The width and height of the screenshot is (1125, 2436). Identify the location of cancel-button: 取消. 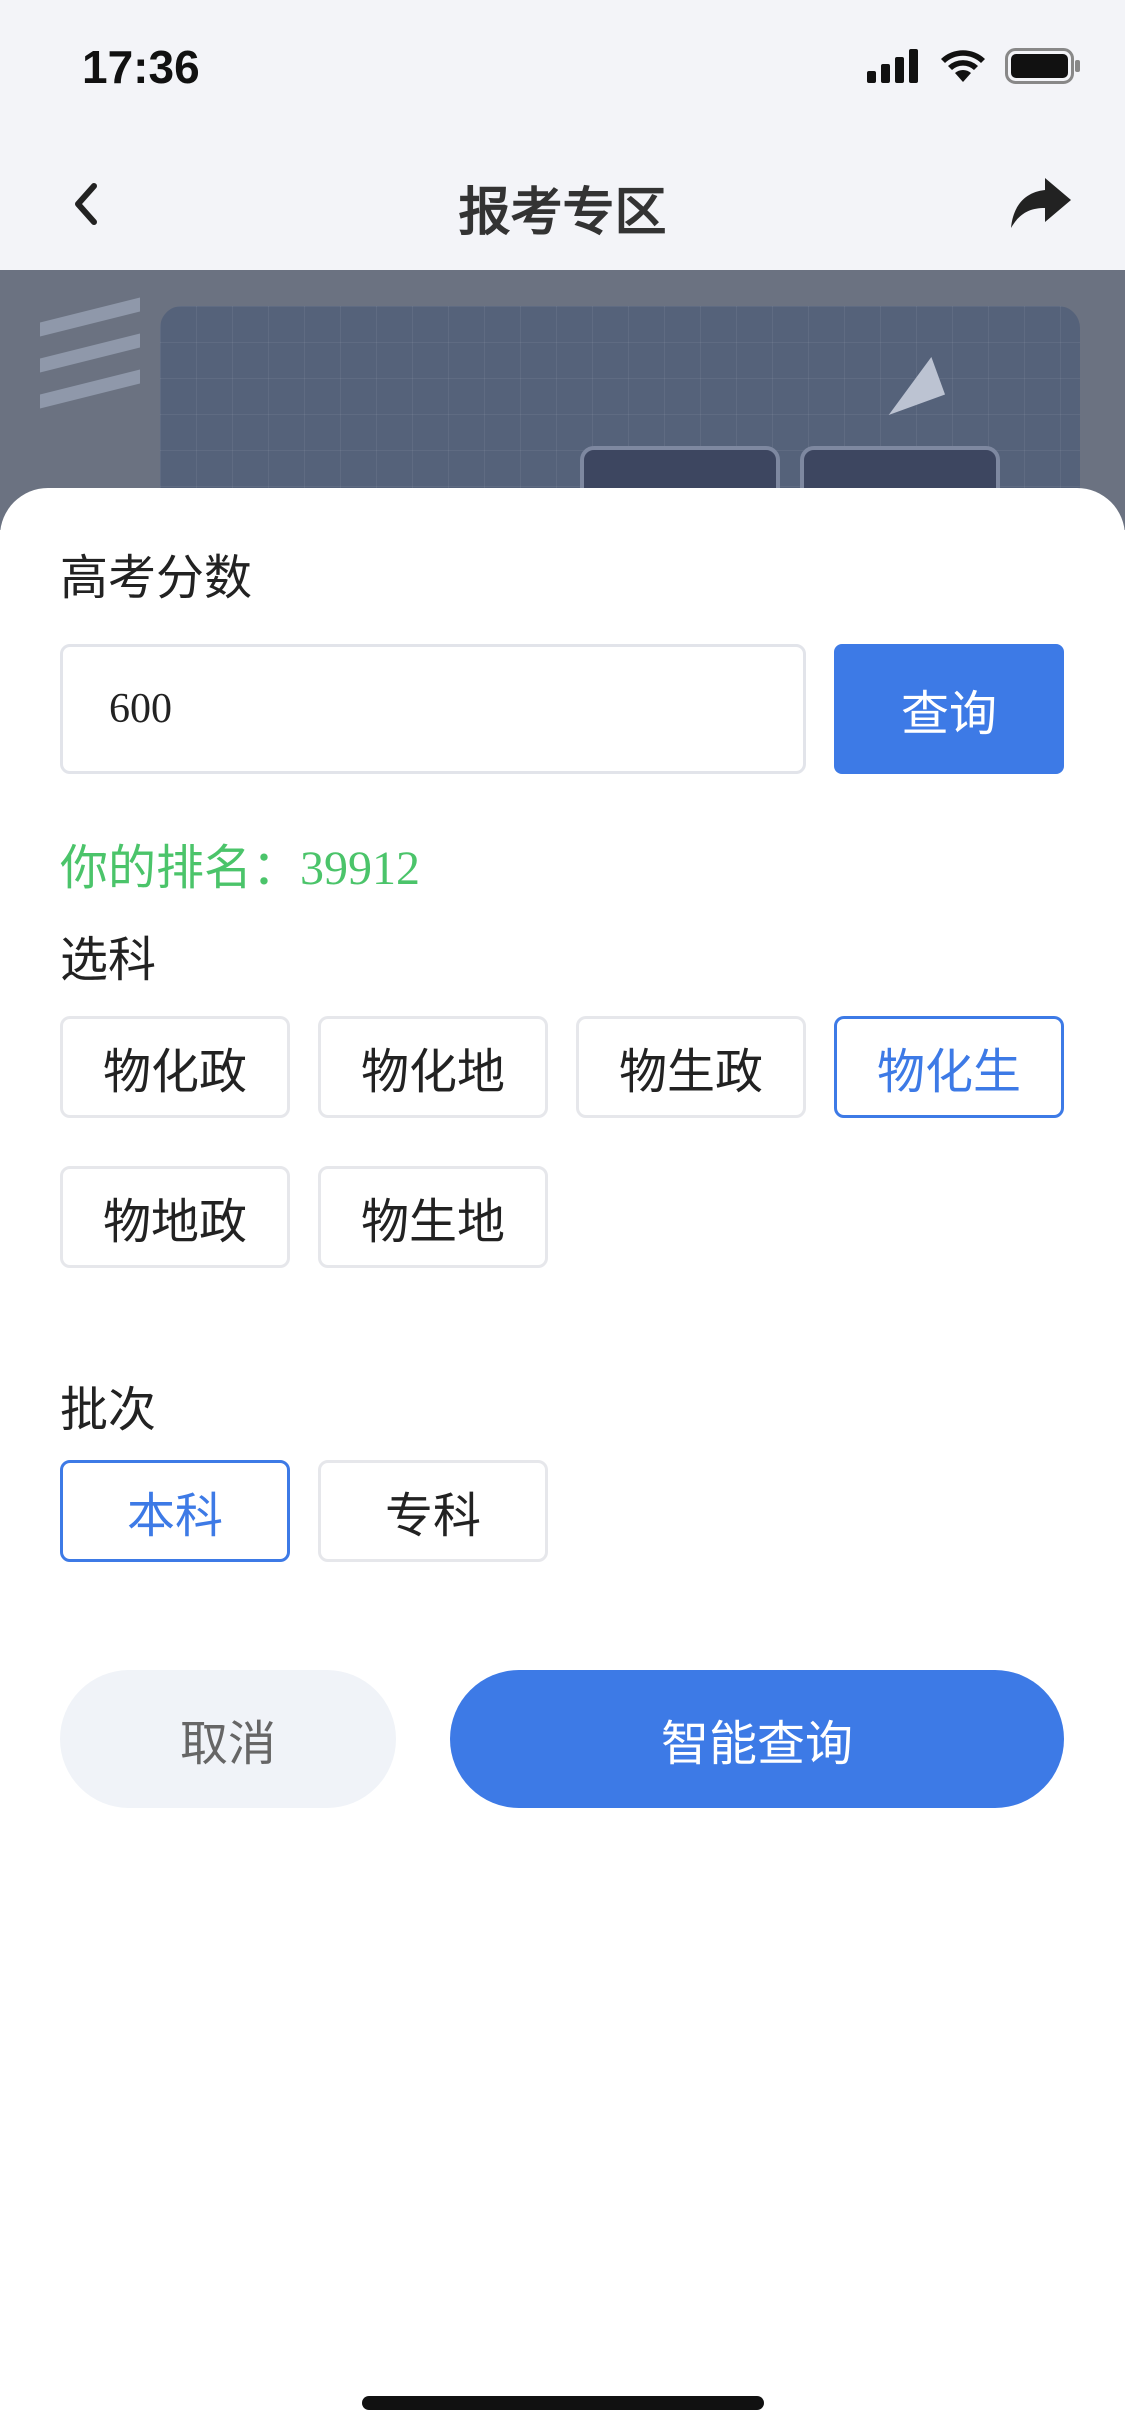
(228, 1739).